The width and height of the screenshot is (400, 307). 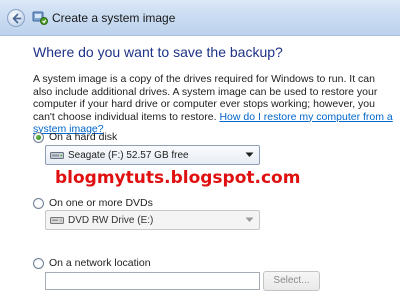 I want to click on dvd-option: On one or more DVDs, so click(x=93, y=203).